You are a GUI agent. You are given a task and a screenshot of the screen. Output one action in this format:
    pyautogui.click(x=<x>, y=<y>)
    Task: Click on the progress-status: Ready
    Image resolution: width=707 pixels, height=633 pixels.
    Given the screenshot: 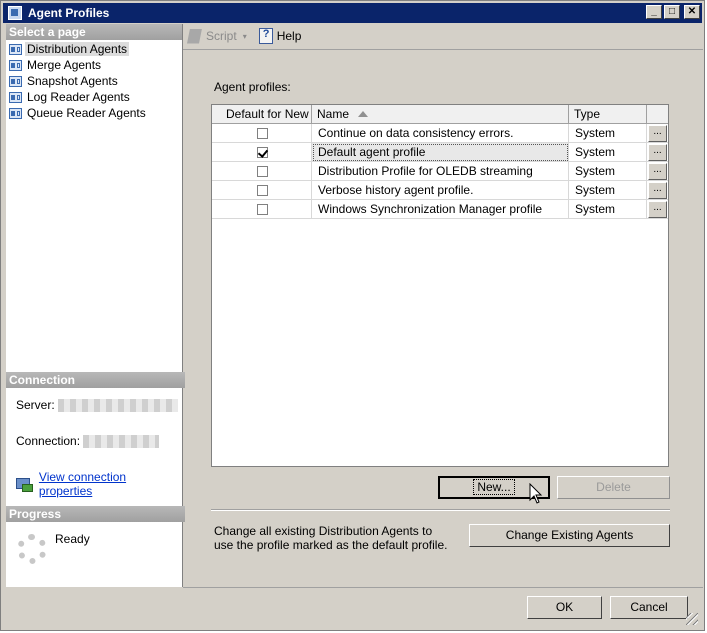 What is the action you would take?
    pyautogui.click(x=72, y=539)
    